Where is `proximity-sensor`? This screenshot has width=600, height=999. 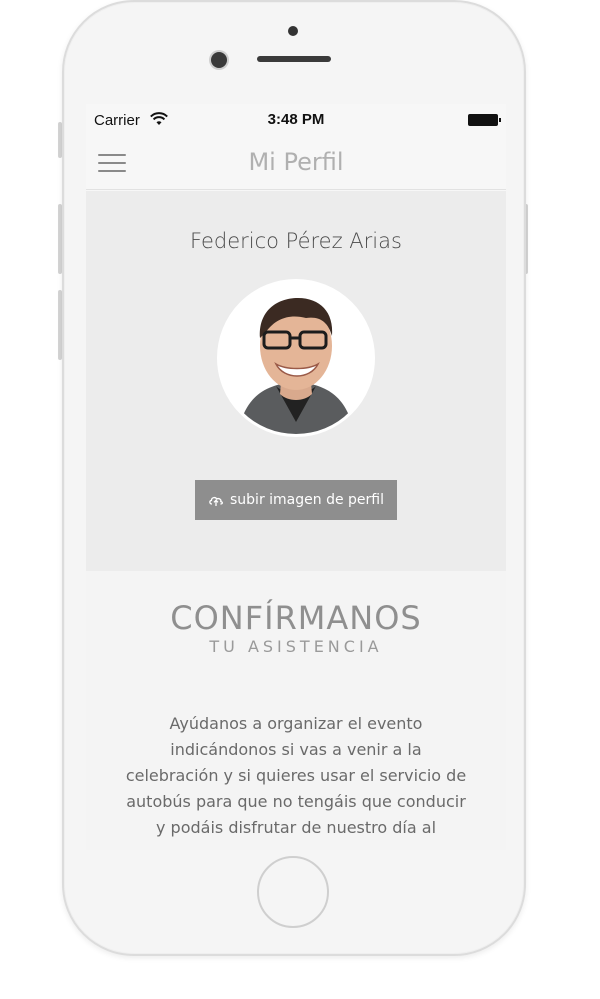 proximity-sensor is located at coordinates (293, 31).